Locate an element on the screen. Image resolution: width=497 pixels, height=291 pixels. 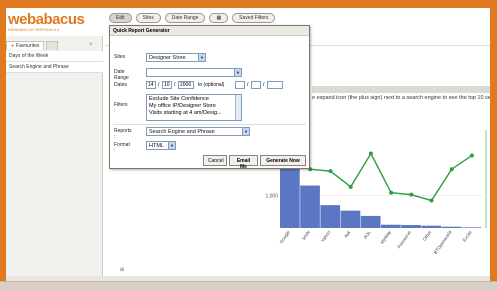
reports-select: Search Engine and Phrase ▼ is located at coordinates (198, 131).